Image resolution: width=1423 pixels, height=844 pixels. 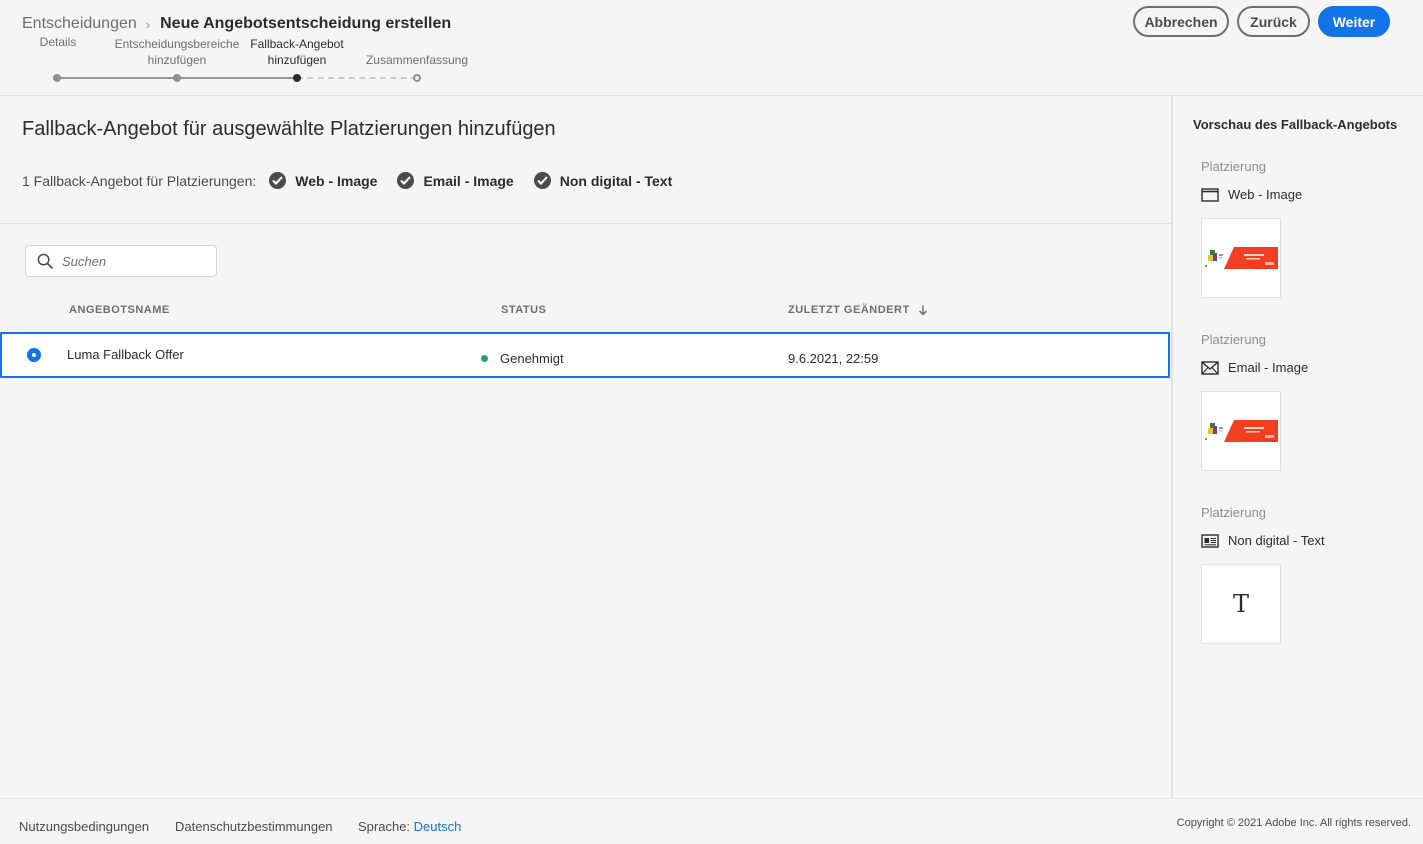 I want to click on row-select-radio, so click(x=34, y=355).